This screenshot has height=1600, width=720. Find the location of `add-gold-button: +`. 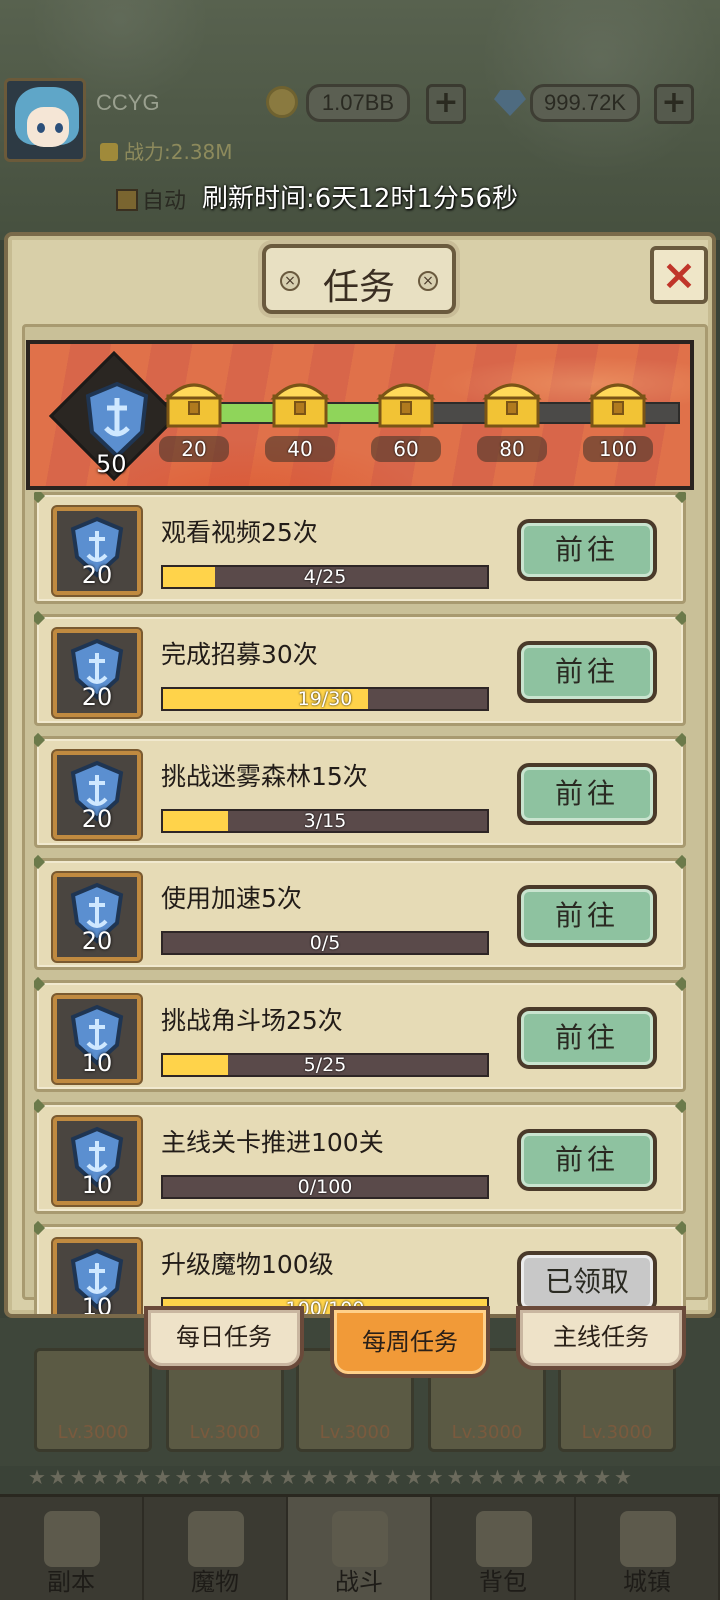

add-gold-button: + is located at coordinates (446, 104).